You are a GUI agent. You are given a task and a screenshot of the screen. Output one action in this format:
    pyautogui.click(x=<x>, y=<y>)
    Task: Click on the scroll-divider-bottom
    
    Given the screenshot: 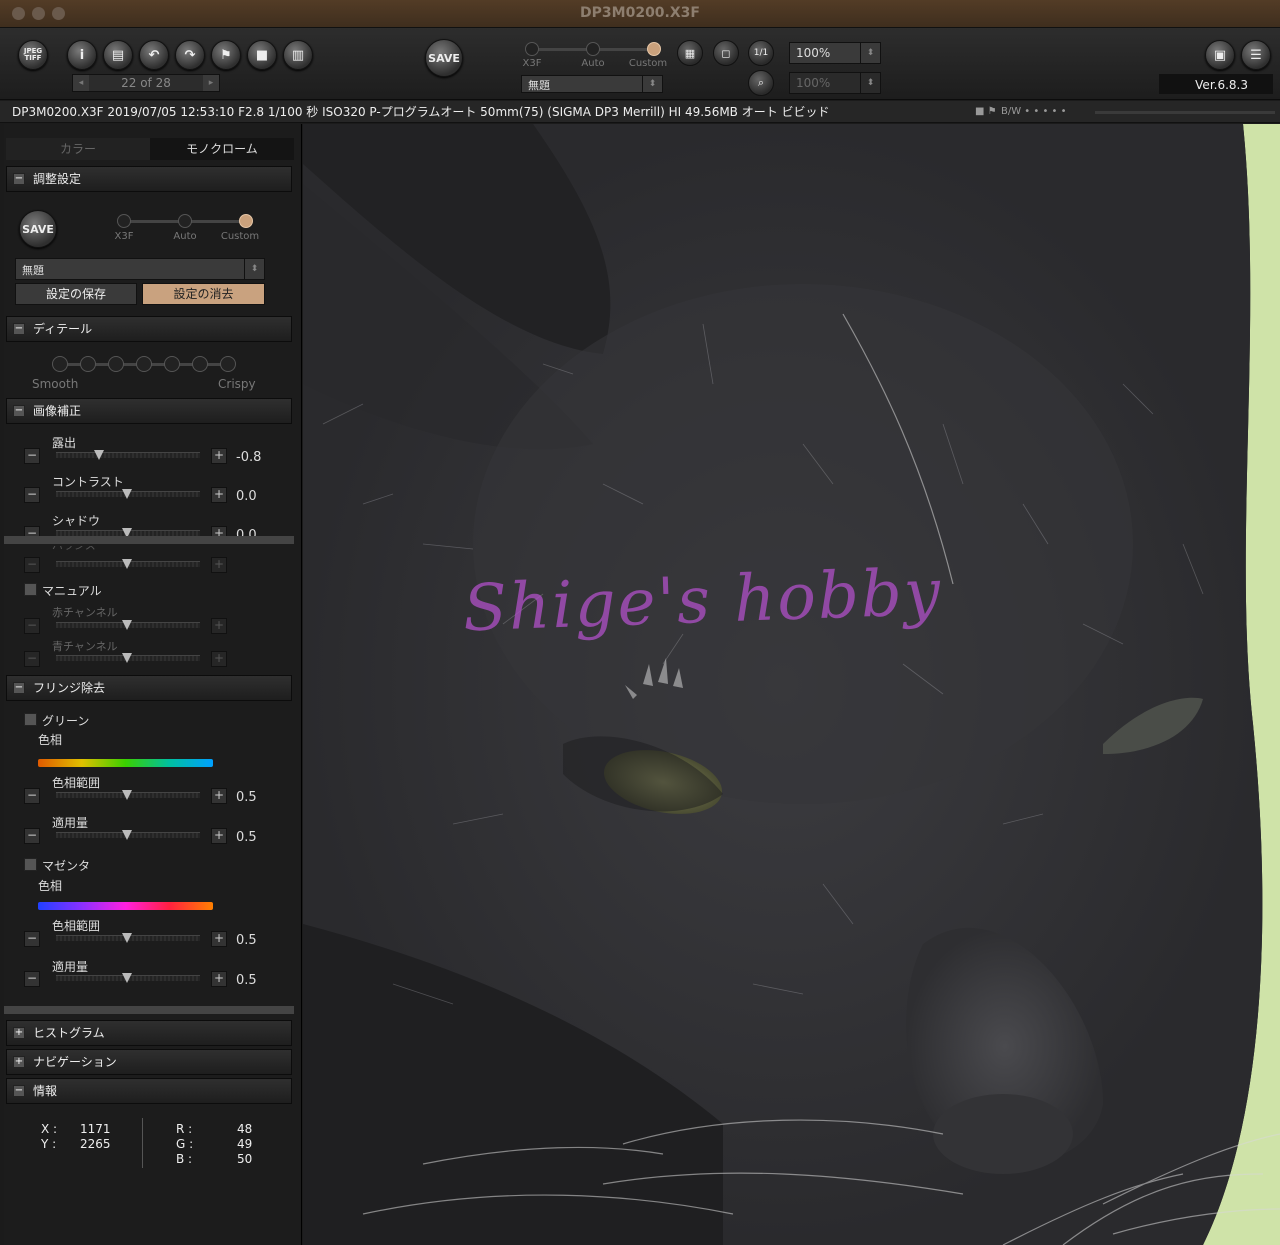 What is the action you would take?
    pyautogui.click(x=149, y=1010)
    